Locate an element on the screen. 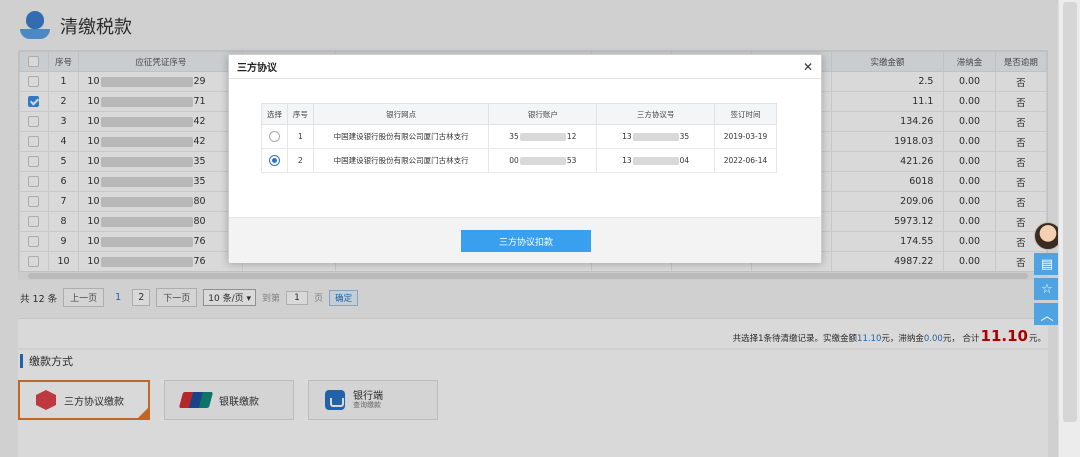  back-to-top-icon: ︿ is located at coordinates (1047, 314).